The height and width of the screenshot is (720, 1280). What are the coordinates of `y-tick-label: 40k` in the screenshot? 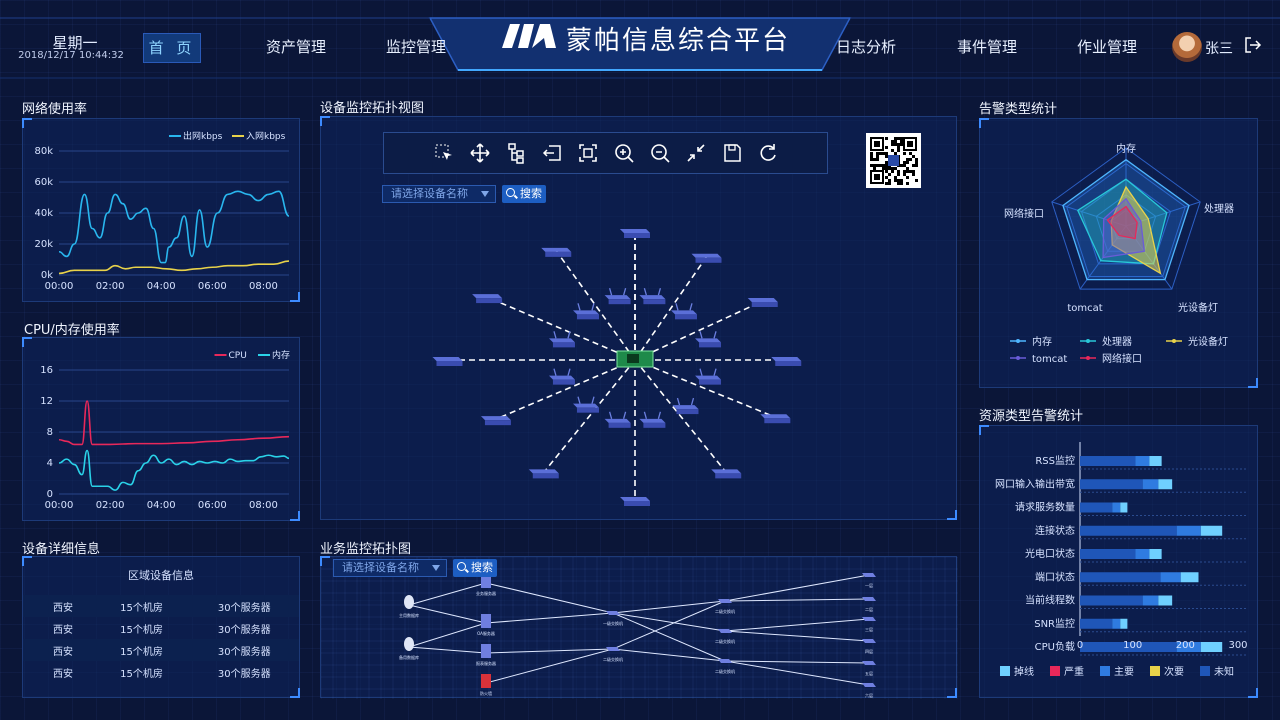 It's located at (43, 213).